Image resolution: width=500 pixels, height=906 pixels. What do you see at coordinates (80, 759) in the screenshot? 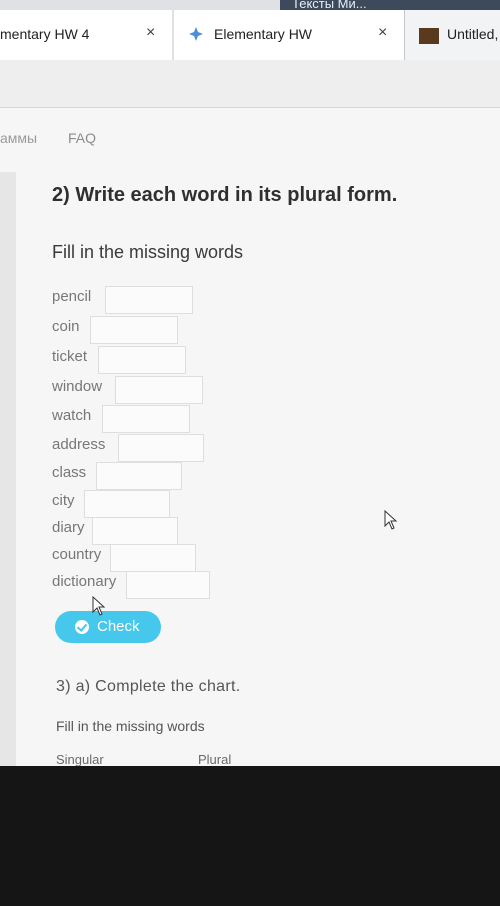
I see `column-header-singular: Singular` at bounding box center [80, 759].